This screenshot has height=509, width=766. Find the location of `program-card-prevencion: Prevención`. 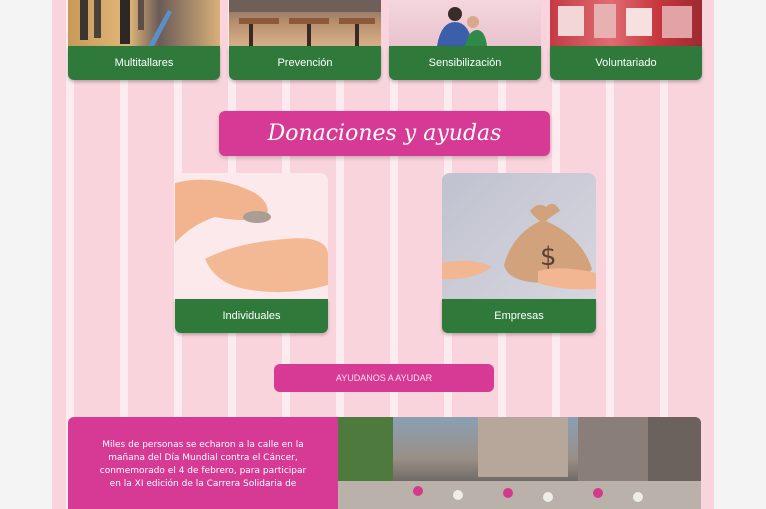

program-card-prevencion: Prevención is located at coordinates (305, 63).